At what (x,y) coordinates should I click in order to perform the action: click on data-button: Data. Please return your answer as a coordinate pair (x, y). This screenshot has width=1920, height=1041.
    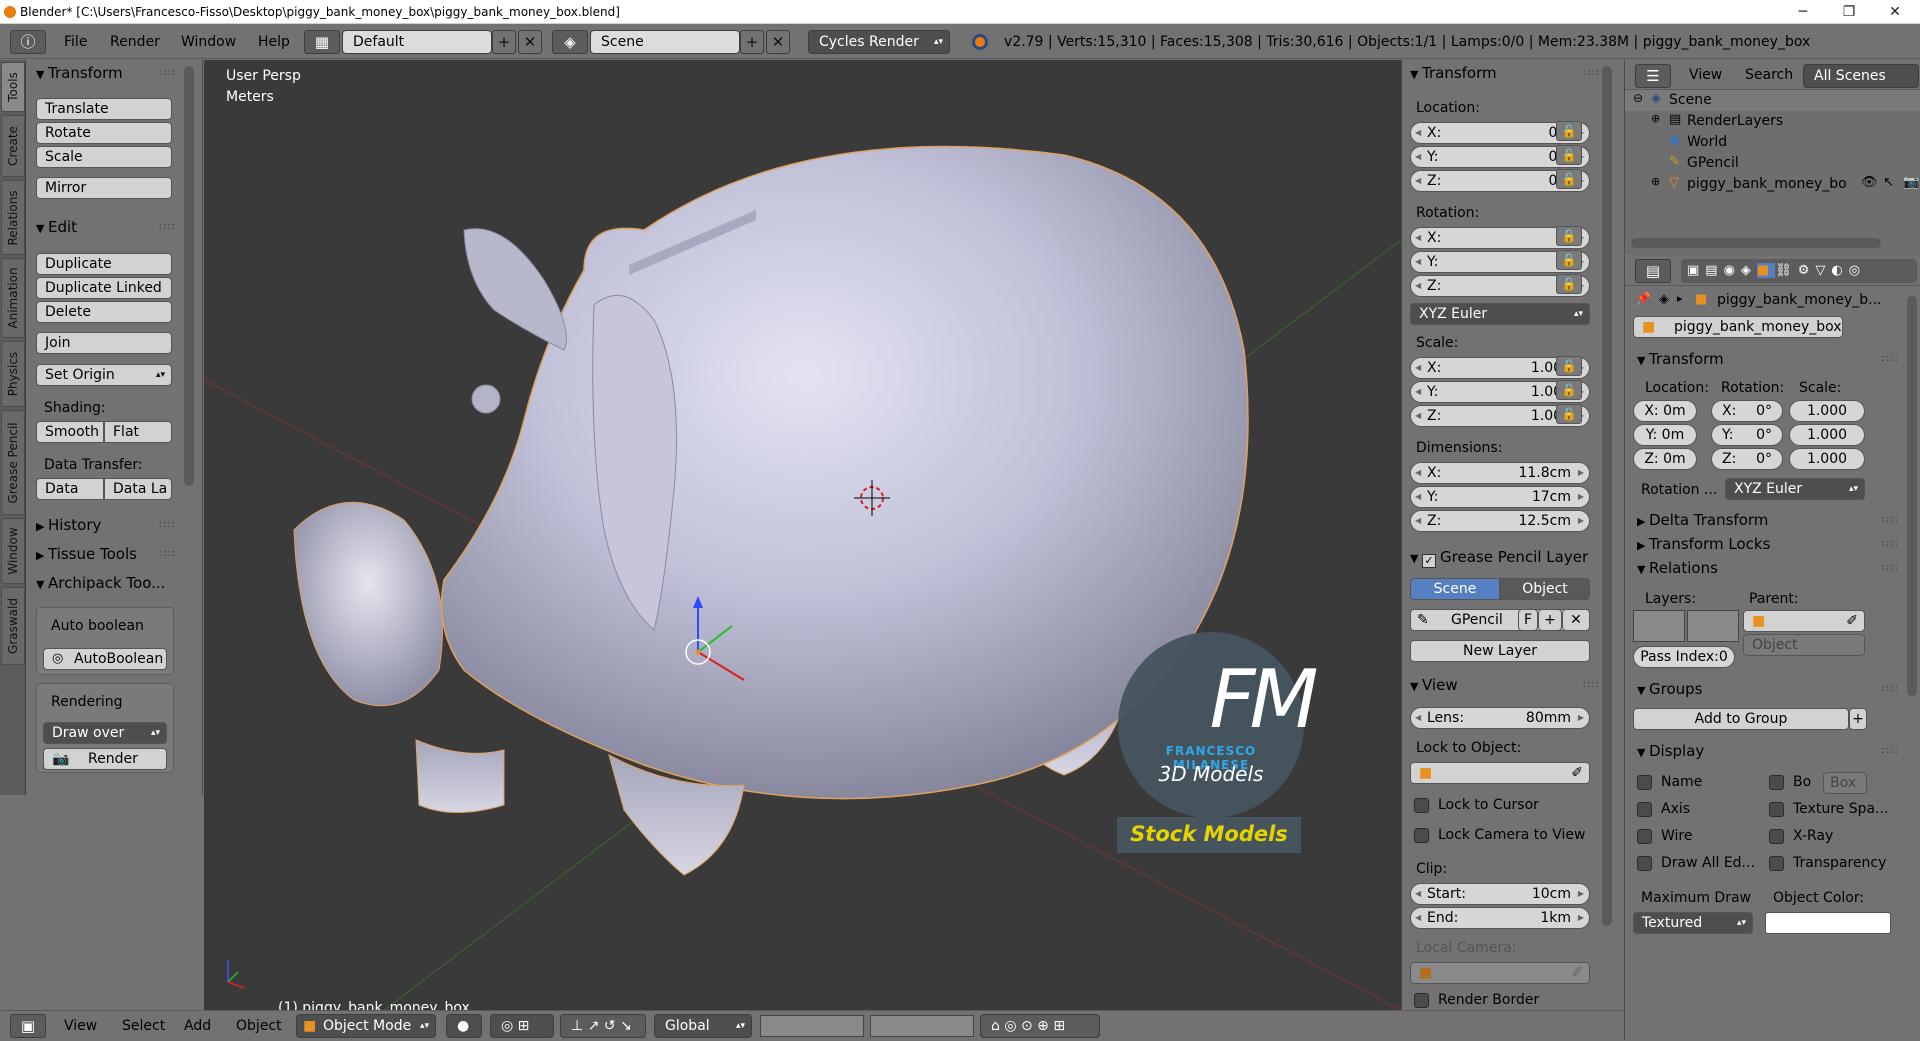
    Looking at the image, I should click on (70, 489).